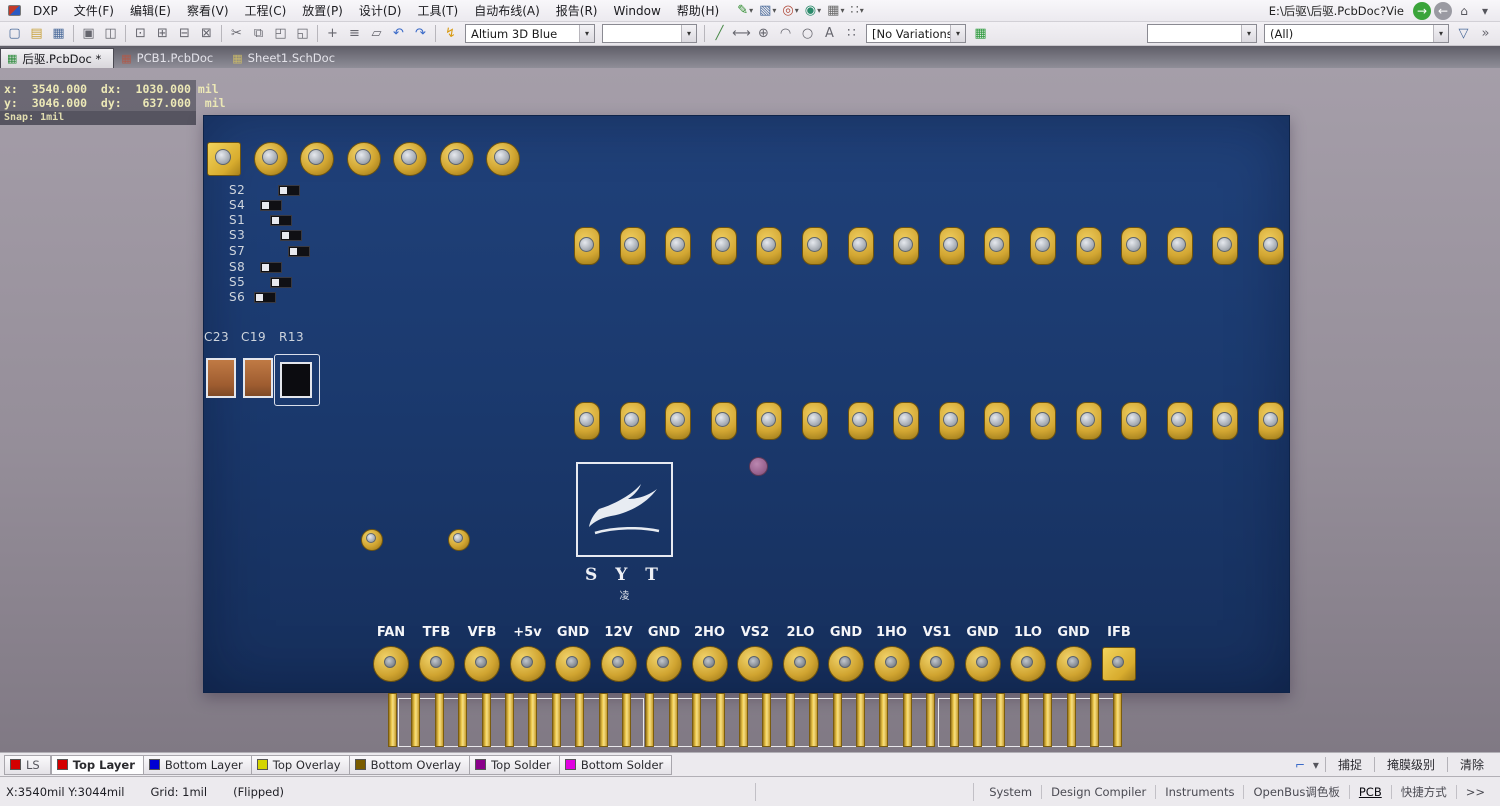 The image size is (1500, 806). Describe the element at coordinates (763, 34) in the screenshot. I see `origin-icon: ⊕` at that location.